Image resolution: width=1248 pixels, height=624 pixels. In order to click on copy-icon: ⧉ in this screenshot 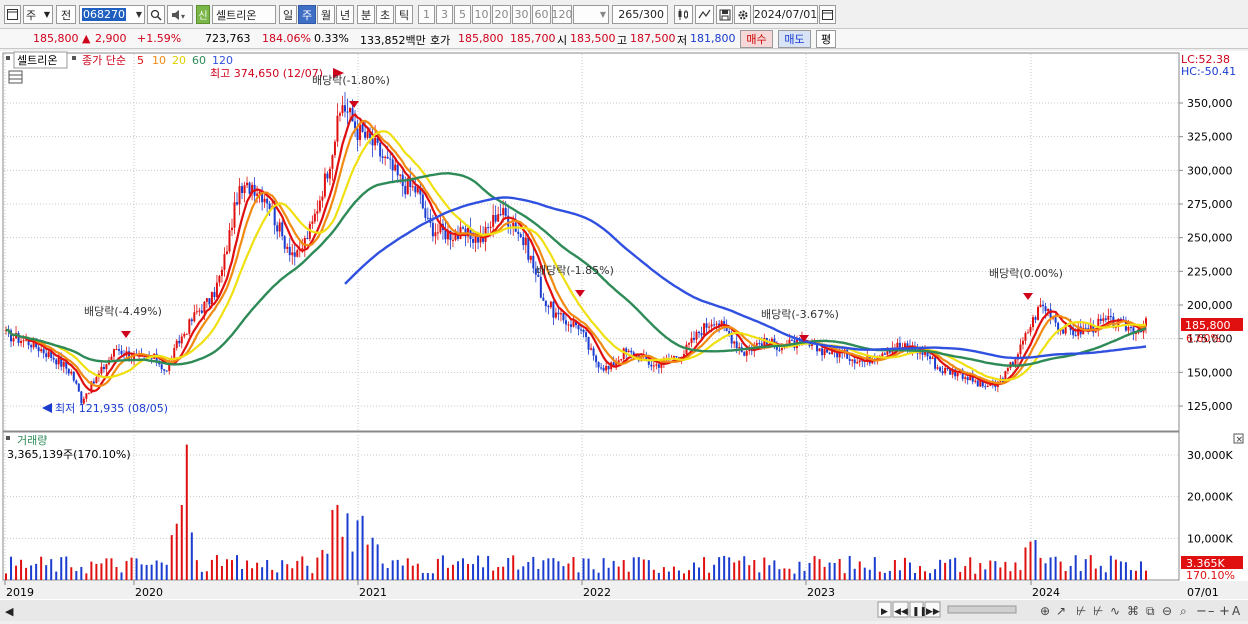, I will do `click(1150, 611)`.